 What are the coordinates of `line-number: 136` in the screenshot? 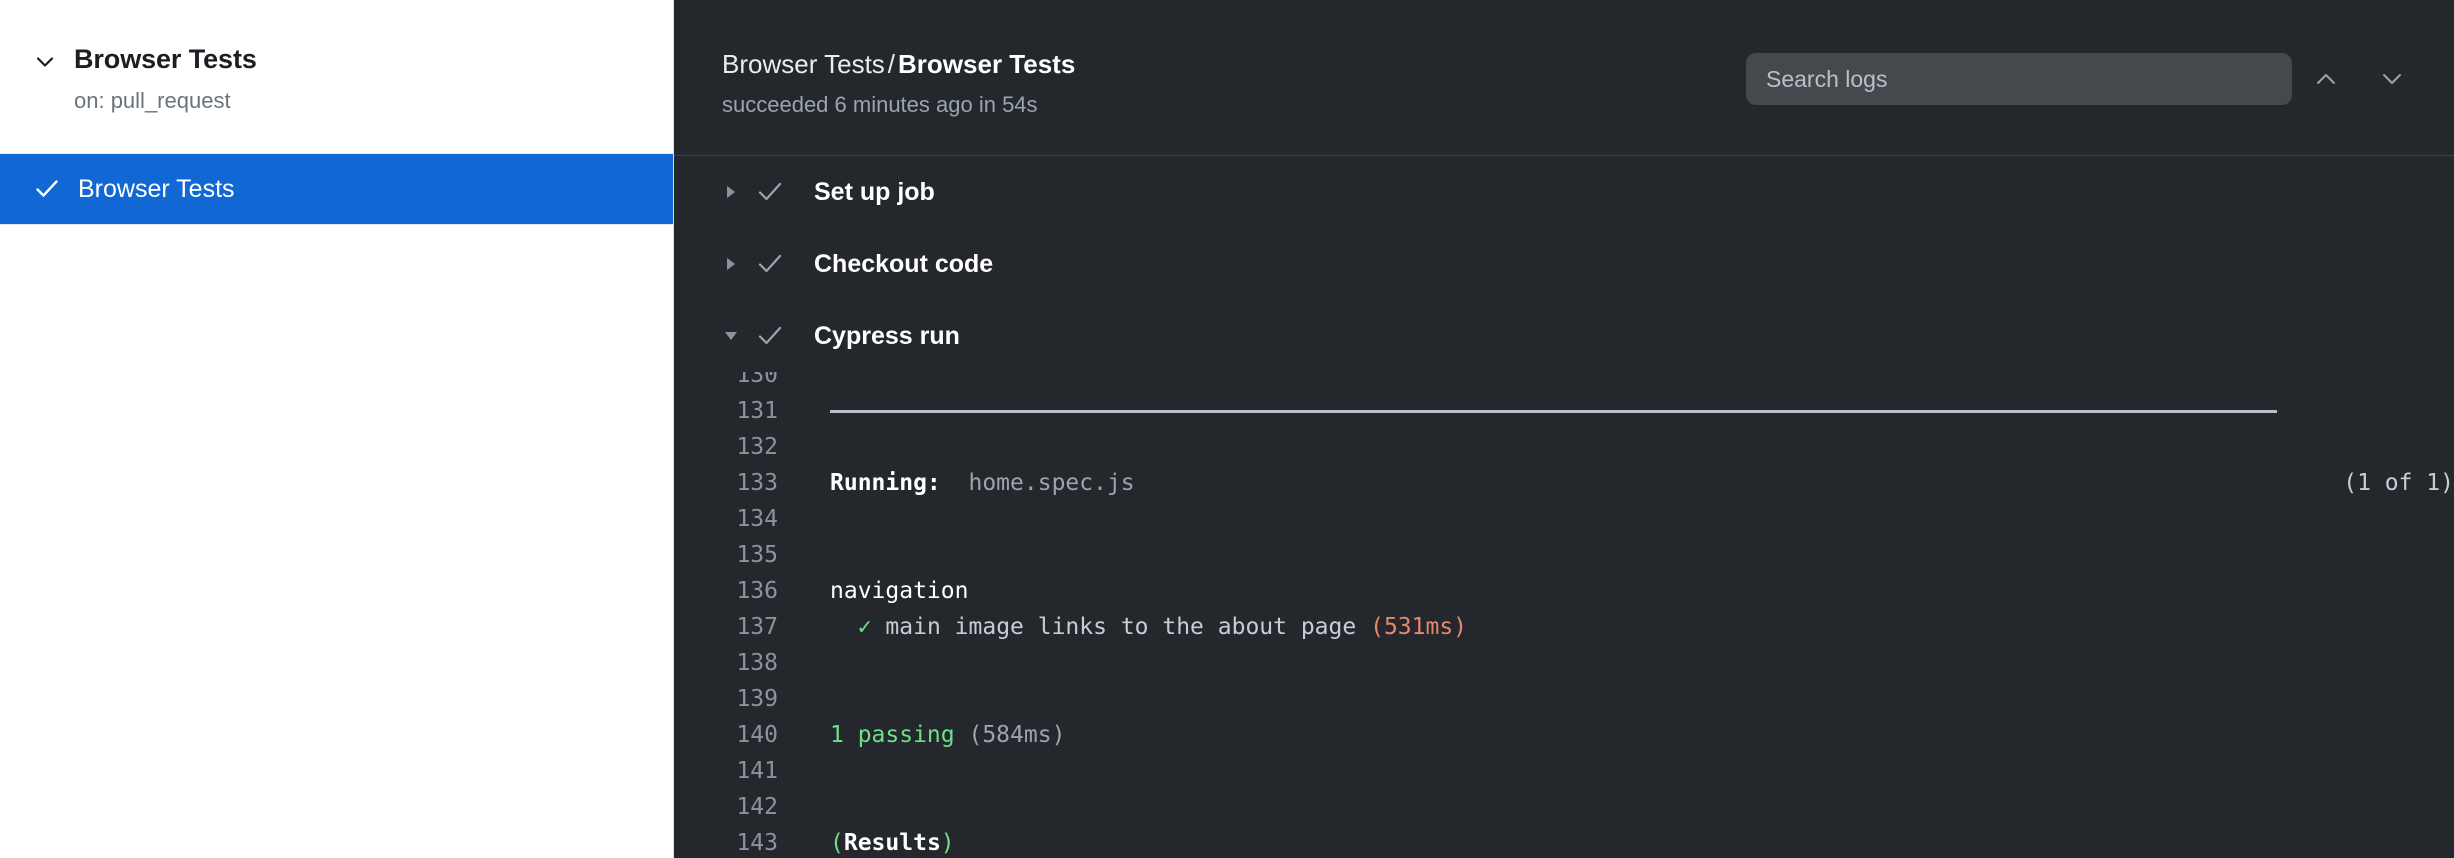 It's located at (757, 591).